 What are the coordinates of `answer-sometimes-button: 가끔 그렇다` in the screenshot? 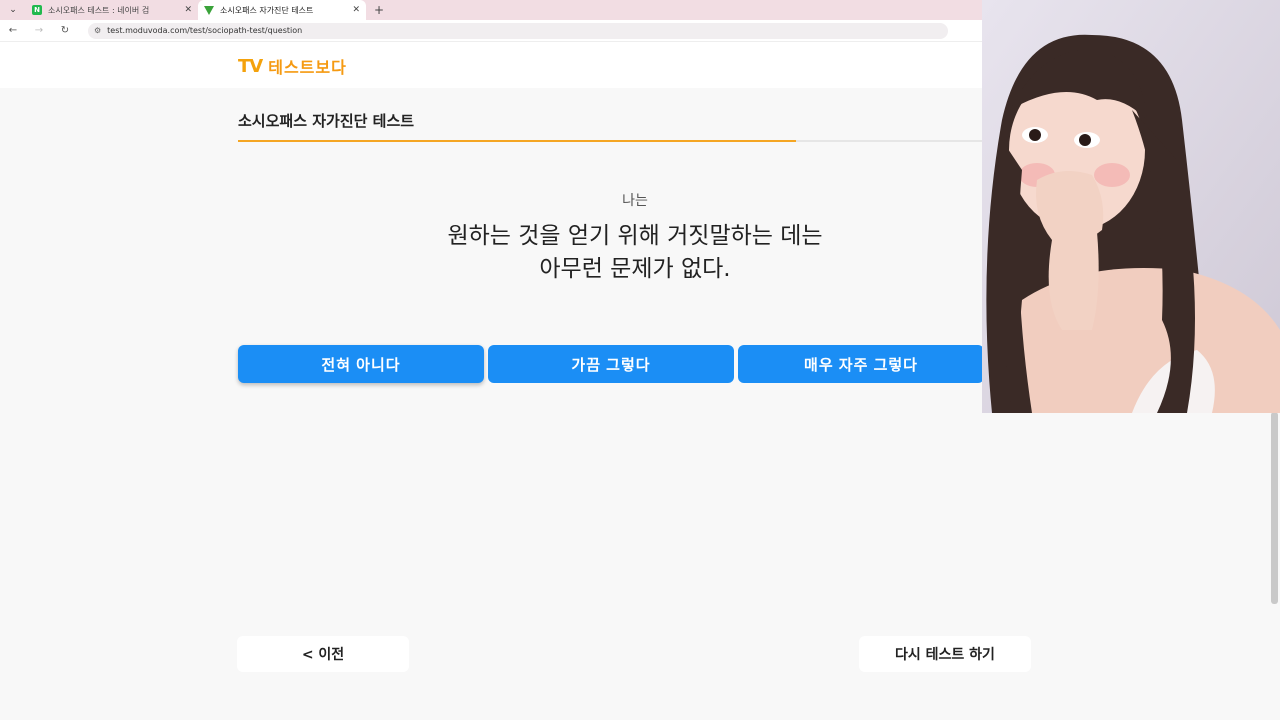 It's located at (611, 364).